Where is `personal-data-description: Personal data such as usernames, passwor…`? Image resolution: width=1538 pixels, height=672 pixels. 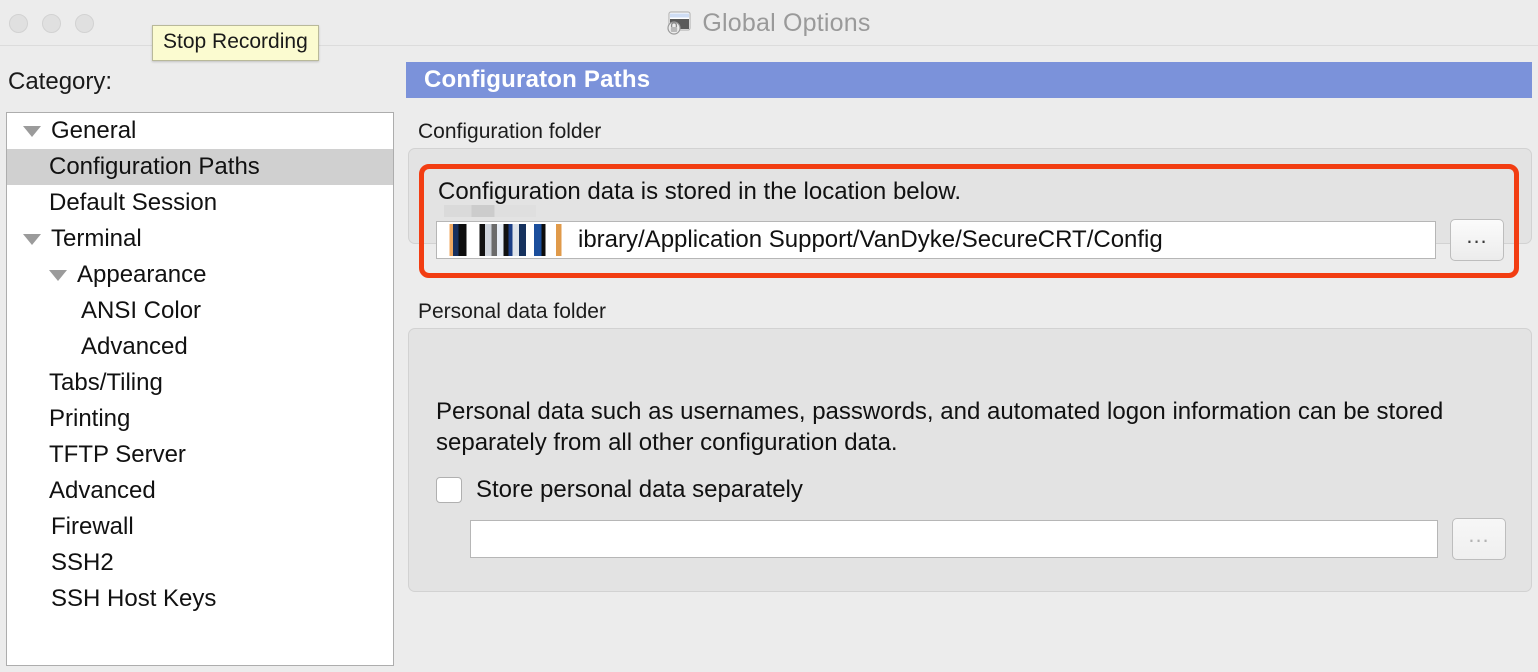
personal-data-description: Personal data such as usernames, passwor… is located at coordinates (940, 427).